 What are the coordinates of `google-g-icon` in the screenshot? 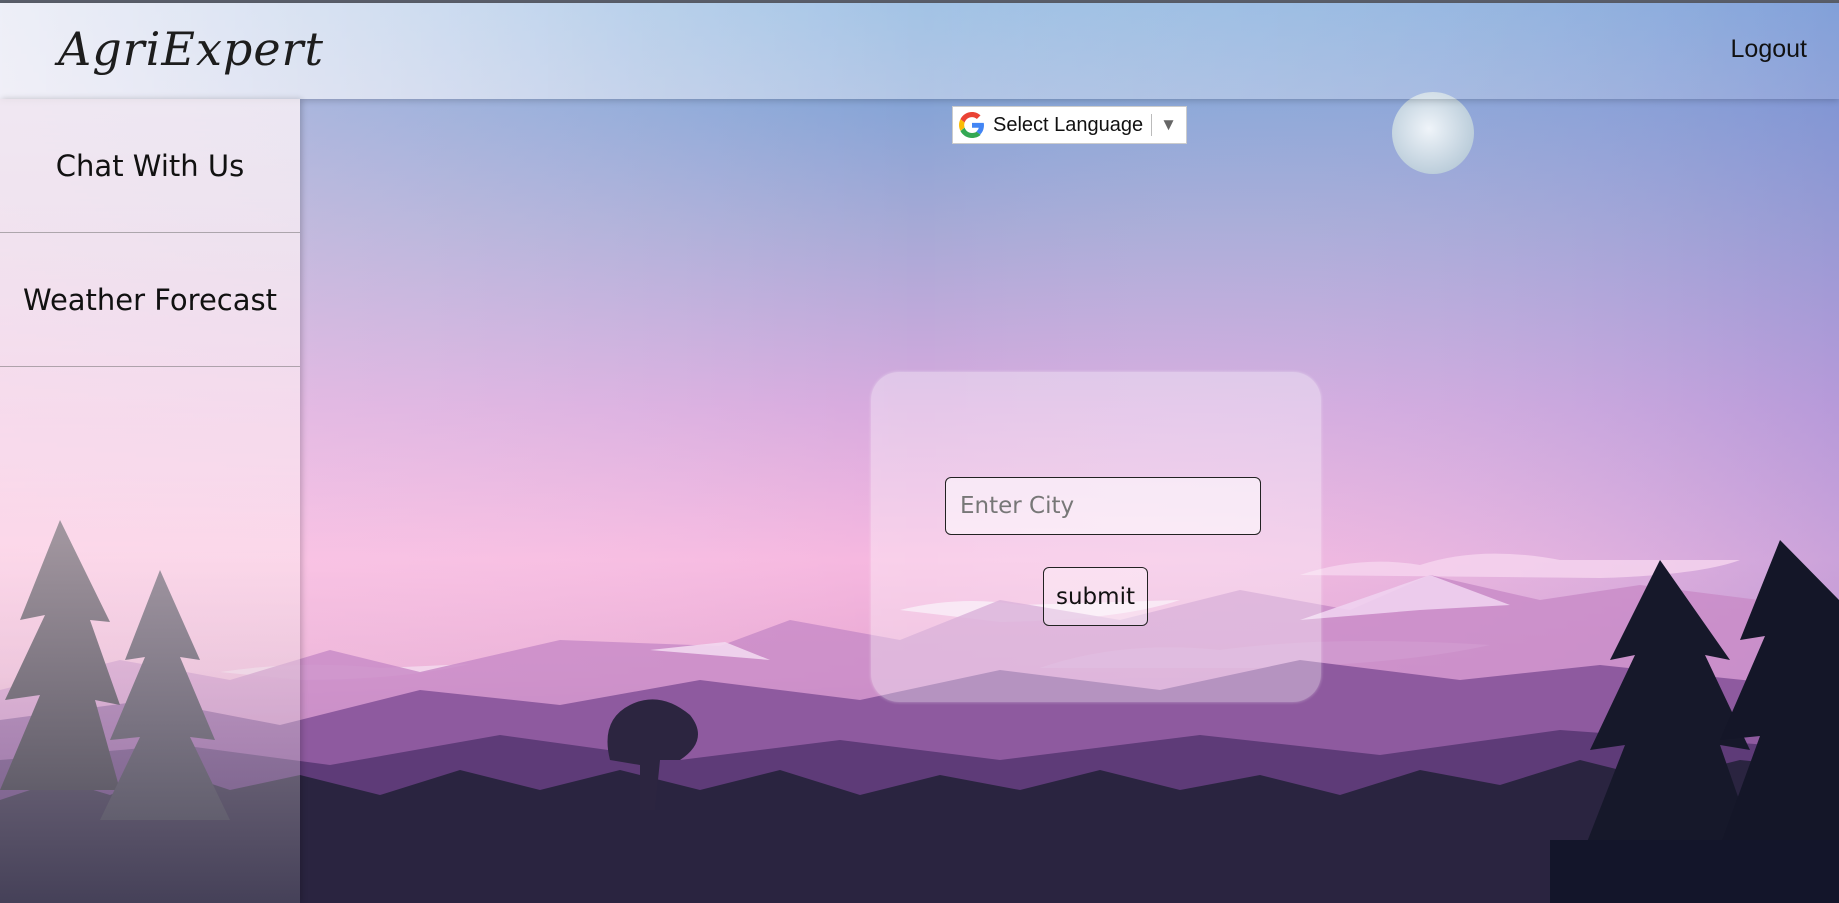 It's located at (971, 125).